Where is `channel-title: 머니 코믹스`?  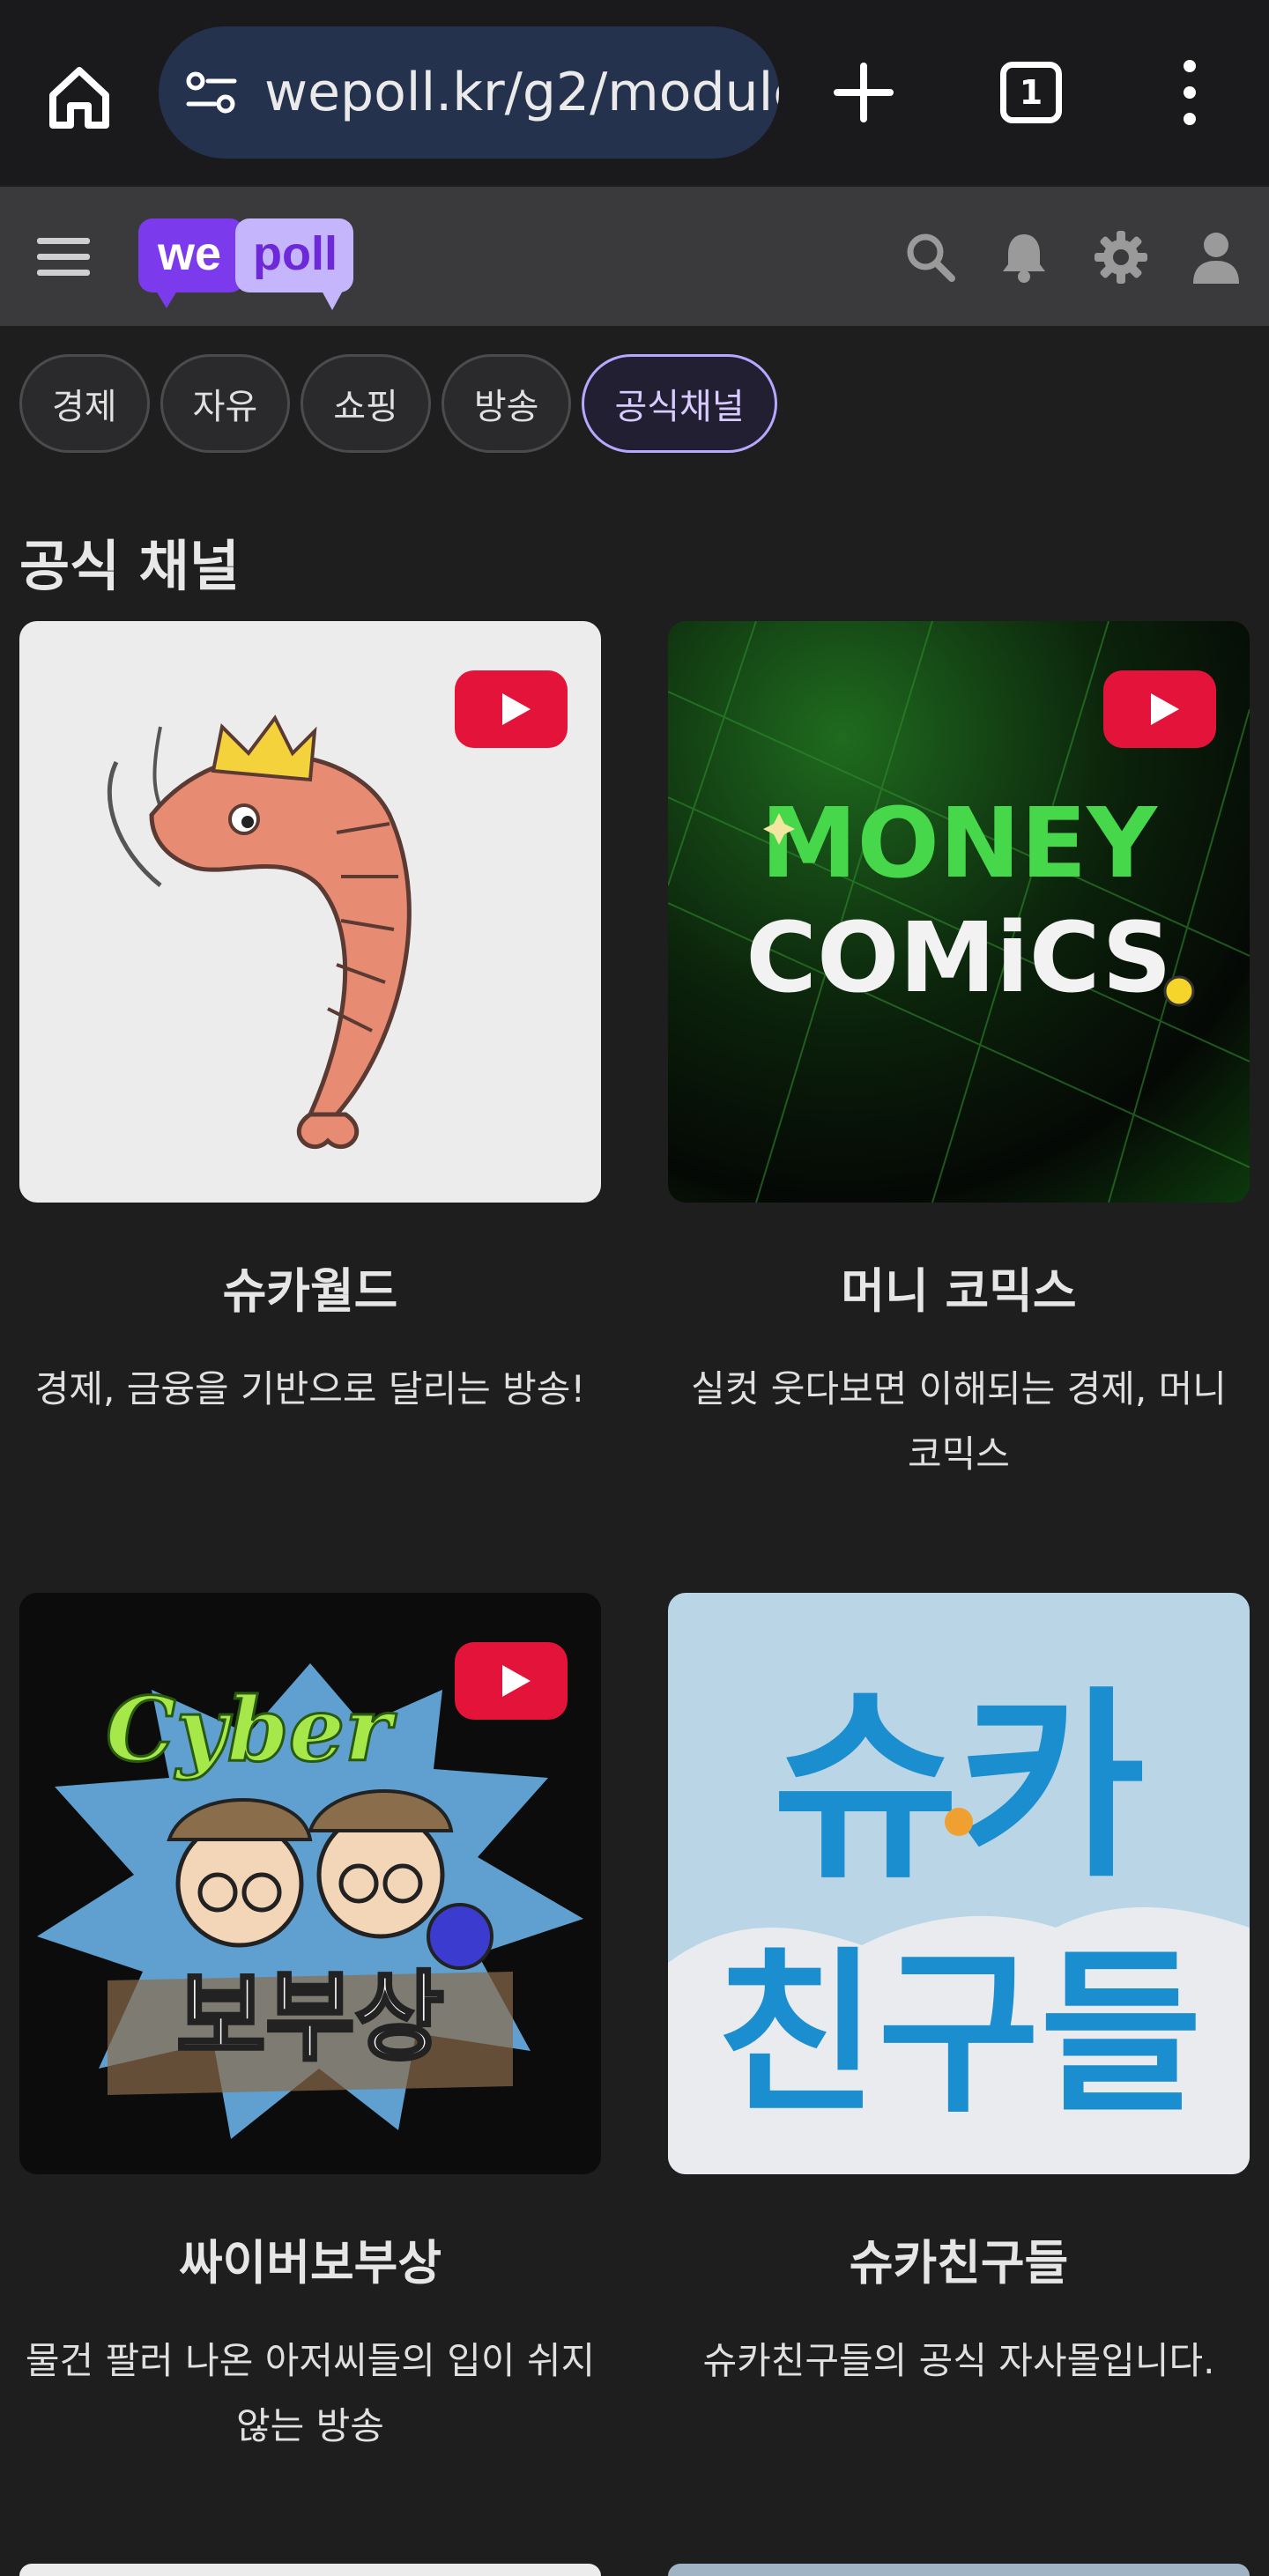 channel-title: 머니 코믹스 is located at coordinates (959, 1287).